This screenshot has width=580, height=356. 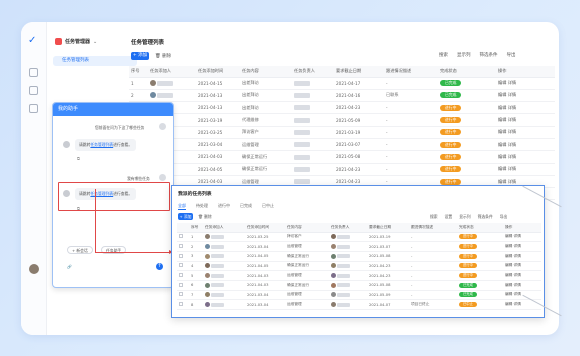 I want to click on row-index: 4, so click(x=196, y=266).